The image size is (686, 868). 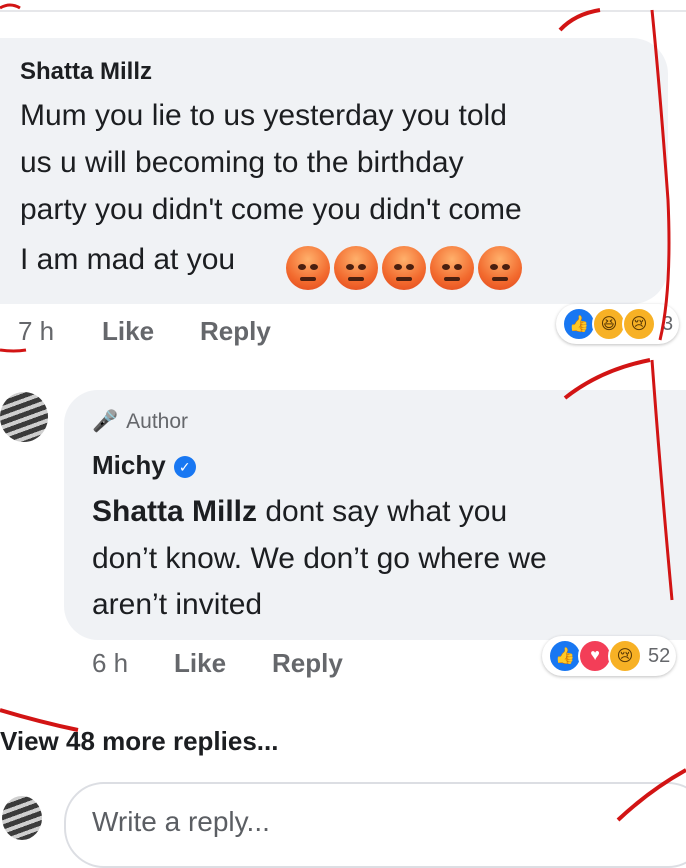 I want to click on emoji-row, so click(x=404, y=268).